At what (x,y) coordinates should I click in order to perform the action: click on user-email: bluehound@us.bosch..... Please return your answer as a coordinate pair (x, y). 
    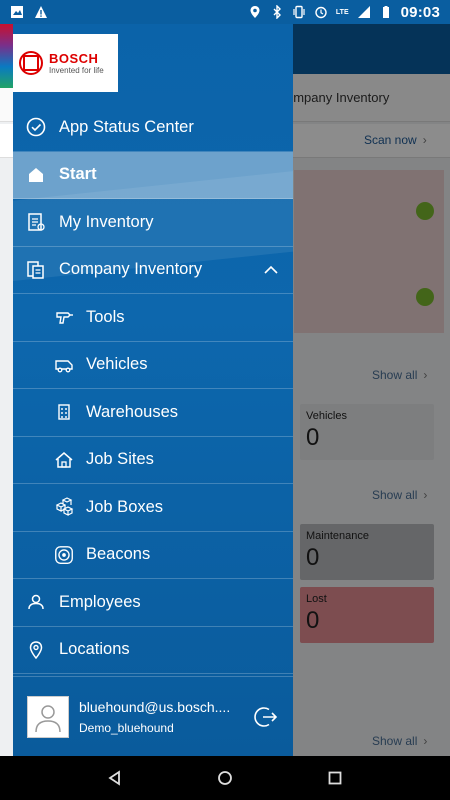
    Looking at the image, I should click on (155, 706).